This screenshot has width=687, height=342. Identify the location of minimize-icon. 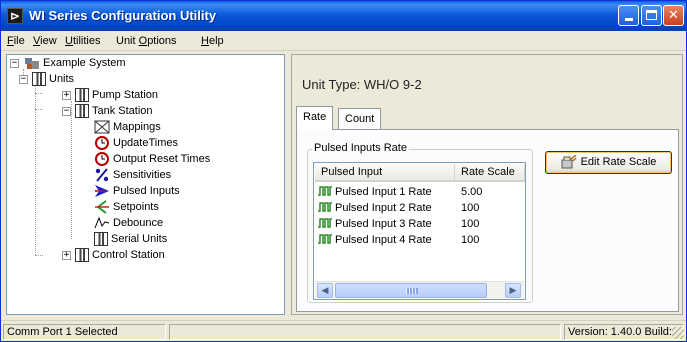
(628, 19).